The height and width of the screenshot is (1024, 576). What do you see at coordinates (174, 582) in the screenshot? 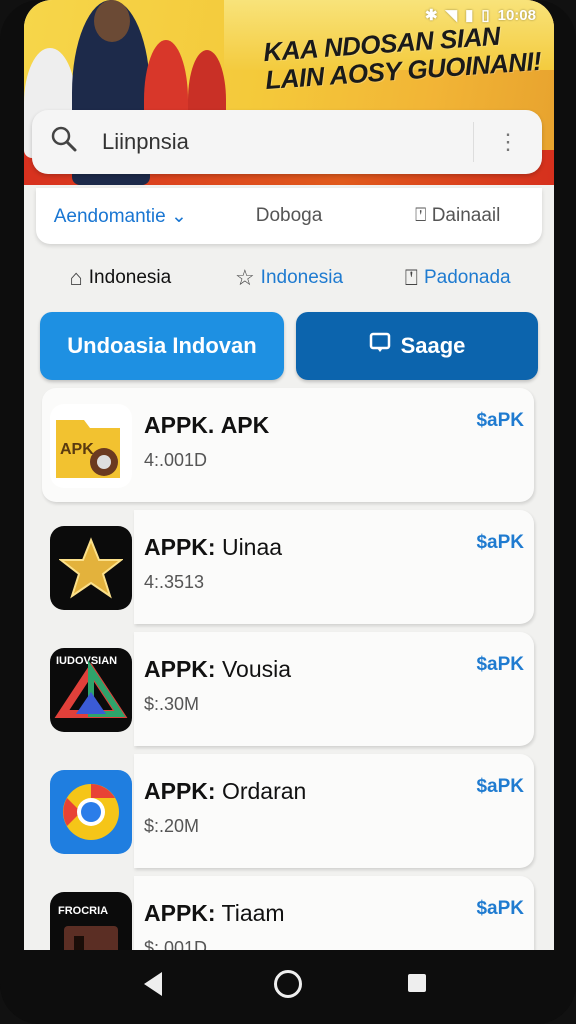
I see `app-size: 4:.3513` at bounding box center [174, 582].